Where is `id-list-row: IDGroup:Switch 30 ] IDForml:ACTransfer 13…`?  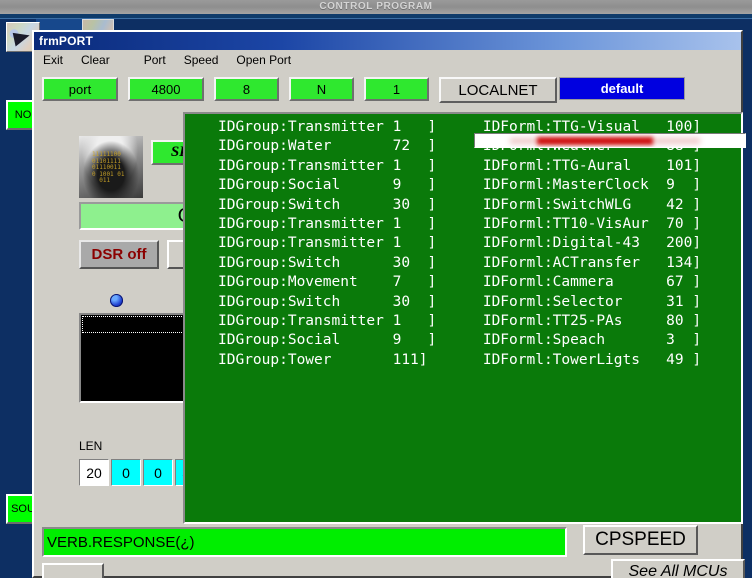 id-list-row: IDGroup:Switch 30 ] IDForml:ACTransfer 13… is located at coordinates (463, 263).